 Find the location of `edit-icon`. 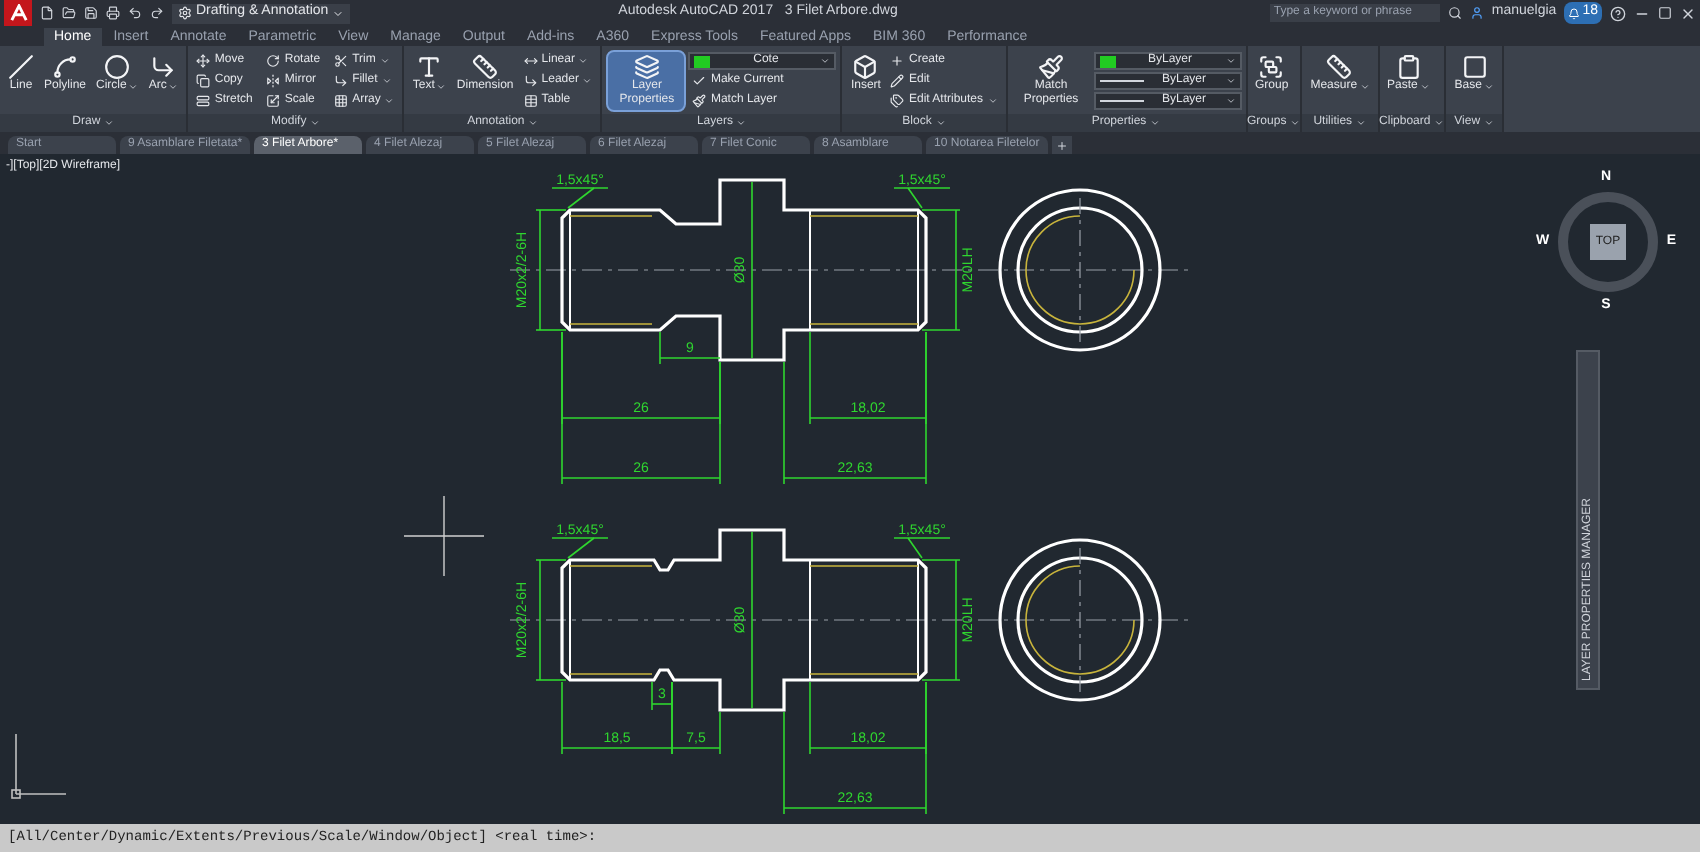

edit-icon is located at coordinates (897, 81).